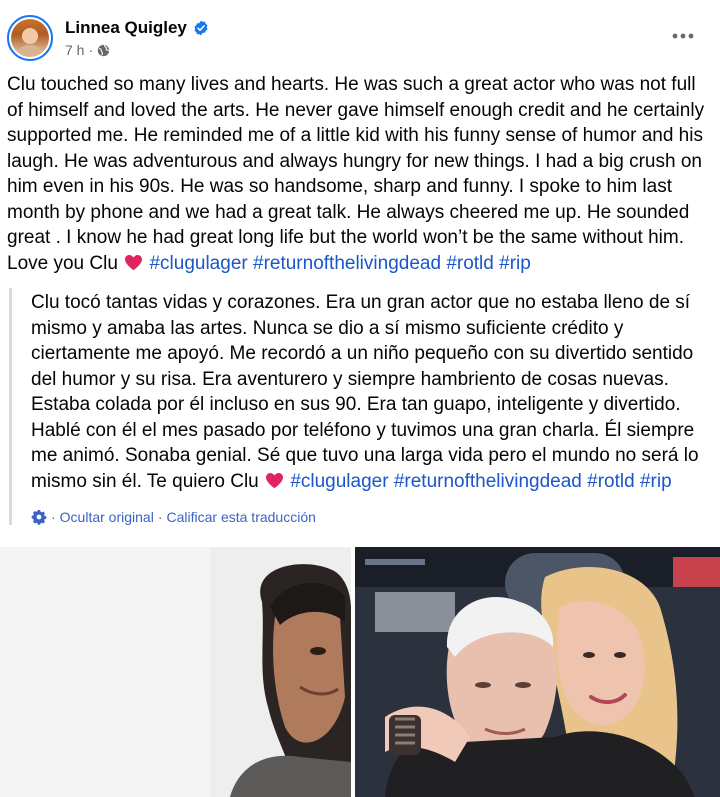 Image resolution: width=720 pixels, height=797 pixels. I want to click on post-timestamp: 7 h, so click(74, 50).